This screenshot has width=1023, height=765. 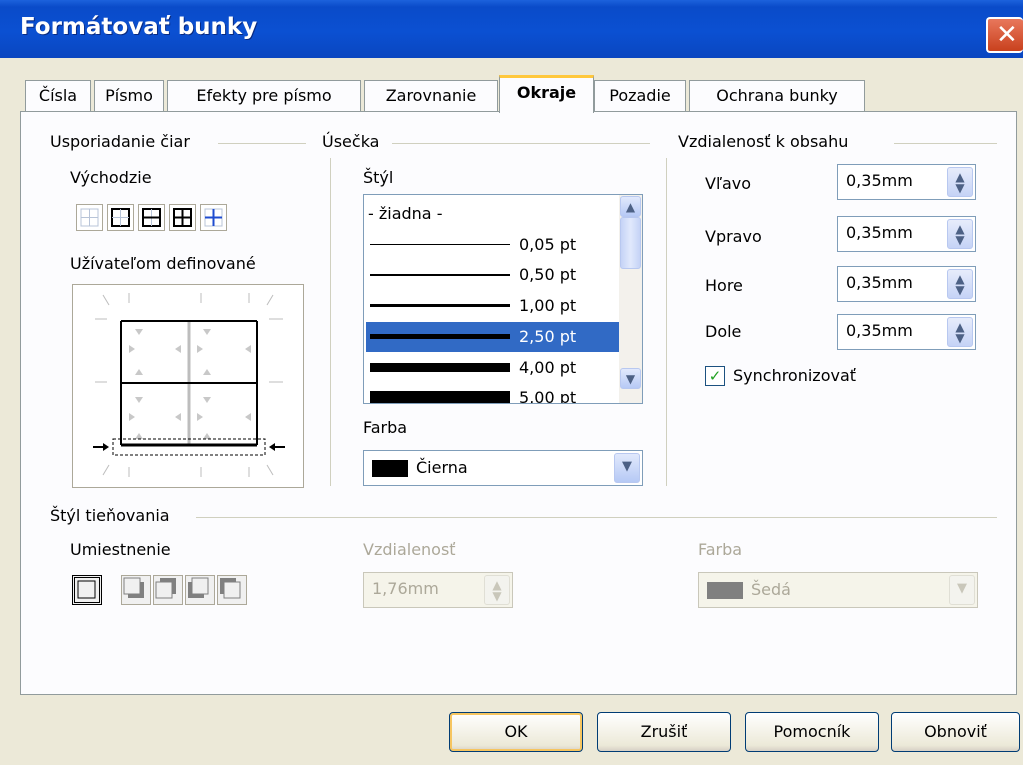 I want to click on shadow-bottom-left-icon, so click(x=198, y=587).